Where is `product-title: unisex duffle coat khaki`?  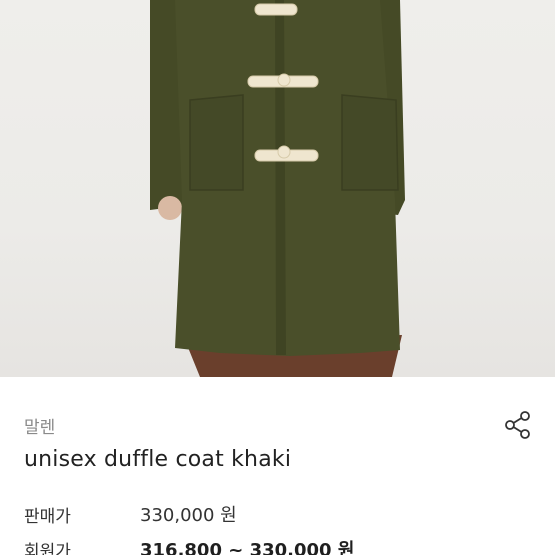
product-title: unisex duffle coat khaki is located at coordinates (158, 459).